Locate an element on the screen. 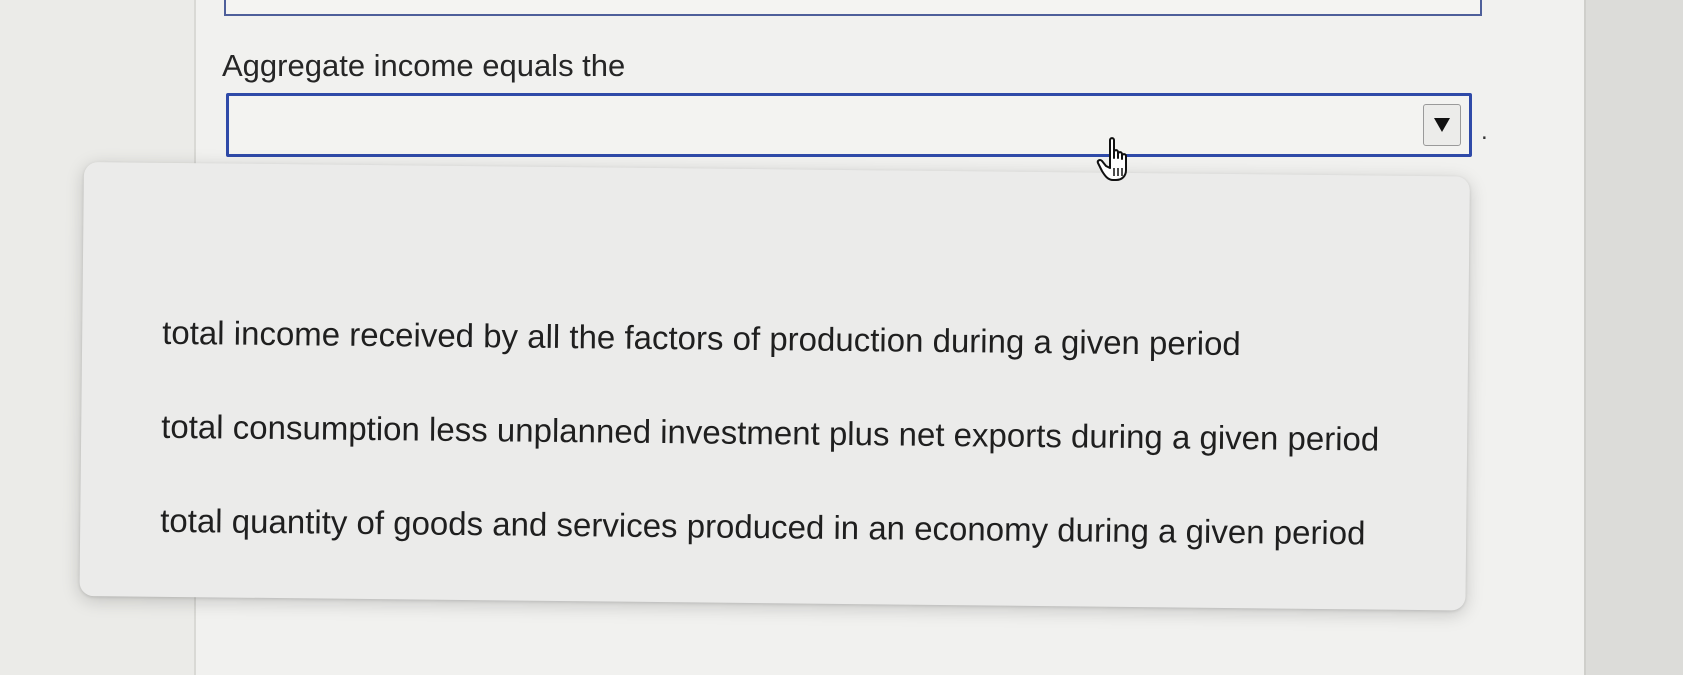 This screenshot has width=1683, height=675. trailing-period: . is located at coordinates (1484, 131).